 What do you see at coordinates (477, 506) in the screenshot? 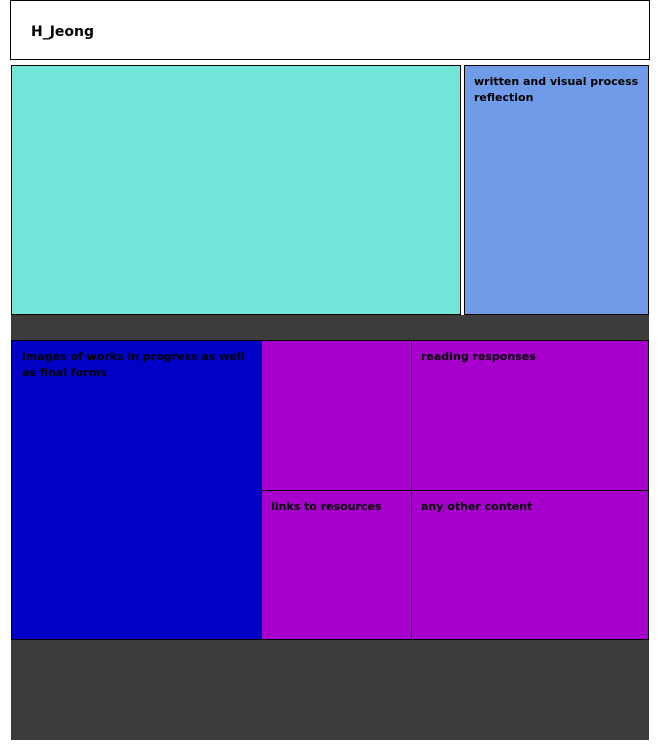
I see `other-content-label: any other content` at bounding box center [477, 506].